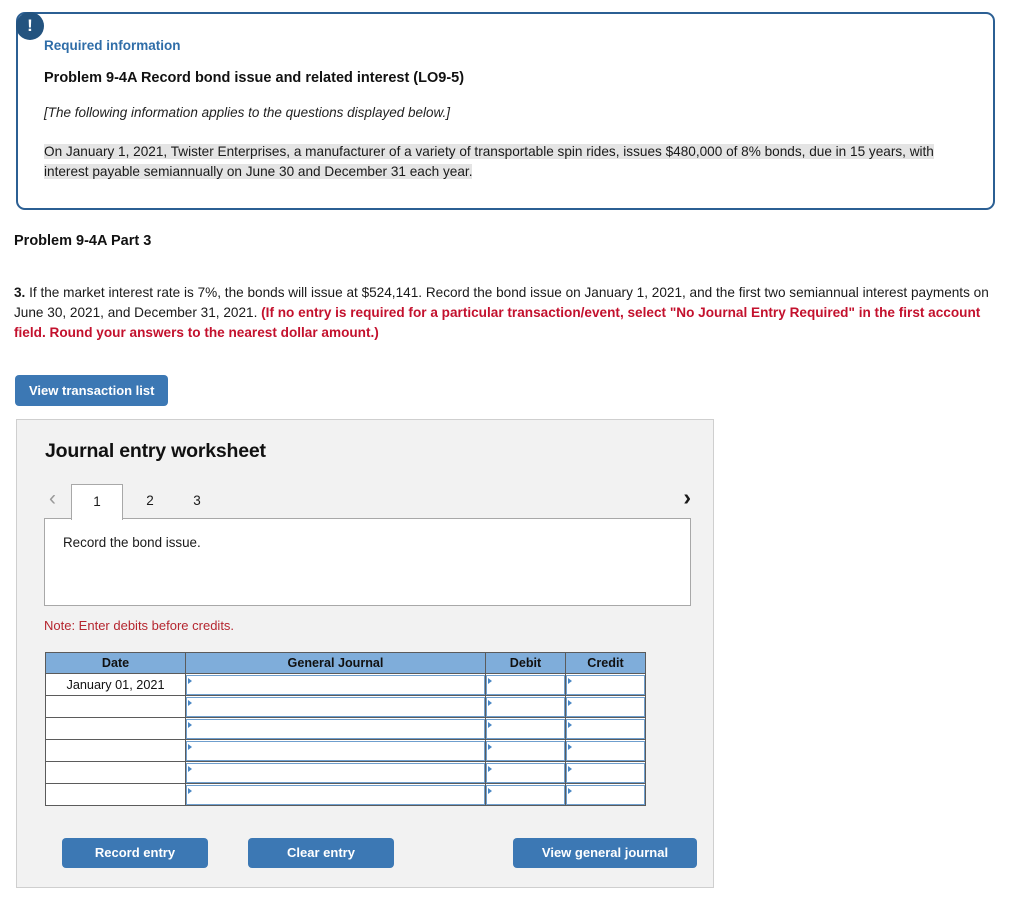  I want to click on view-general-journal-button: View general journal, so click(605, 853).